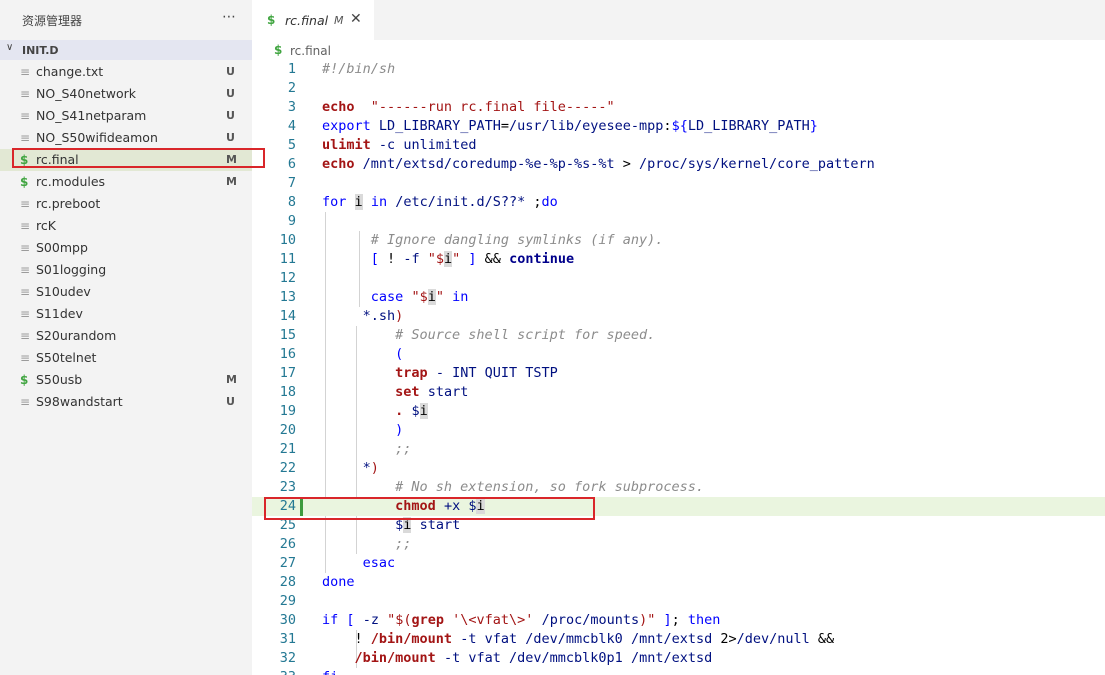  Describe the element at coordinates (379, 316) in the screenshot. I see `code-token: *.sh` at that location.